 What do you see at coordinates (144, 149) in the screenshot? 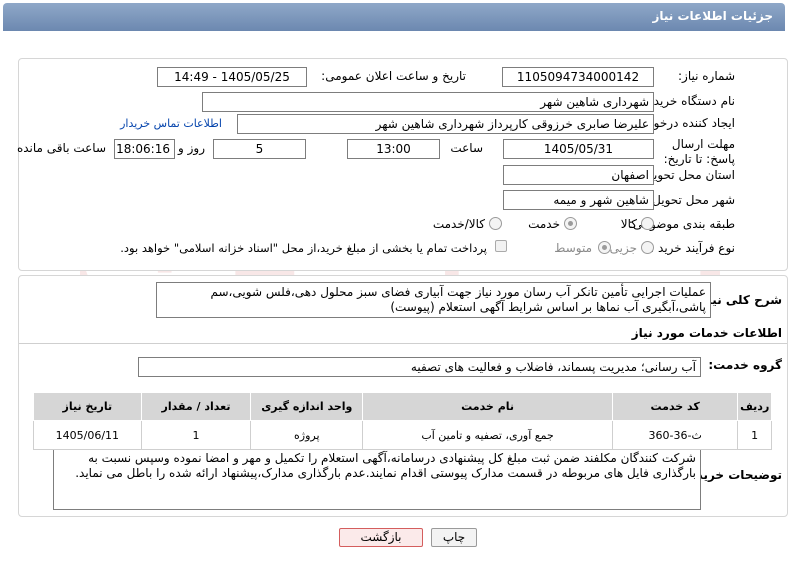
I see `remaining-time-field: 18:06:16` at bounding box center [144, 149].